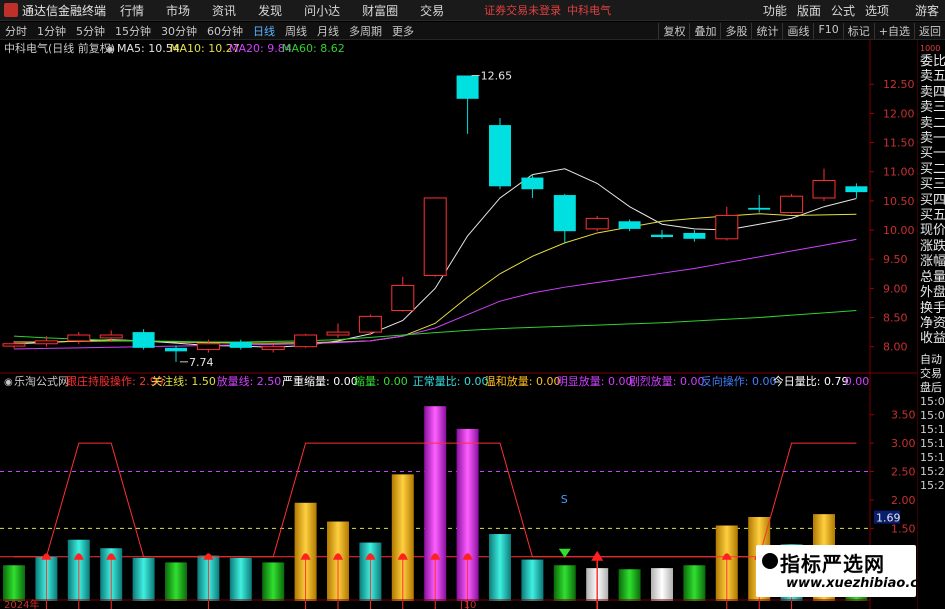 This screenshot has width=945, height=609. What do you see at coordinates (809, 10) in the screenshot?
I see `menu-layout: 版面` at bounding box center [809, 10].